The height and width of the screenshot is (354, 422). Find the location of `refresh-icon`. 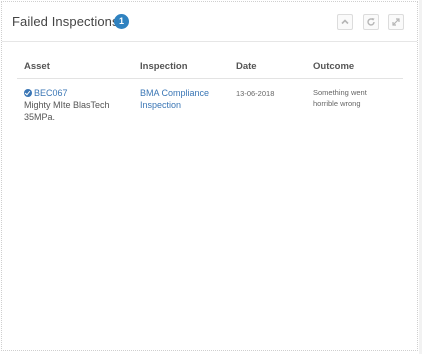

refresh-icon is located at coordinates (371, 22).